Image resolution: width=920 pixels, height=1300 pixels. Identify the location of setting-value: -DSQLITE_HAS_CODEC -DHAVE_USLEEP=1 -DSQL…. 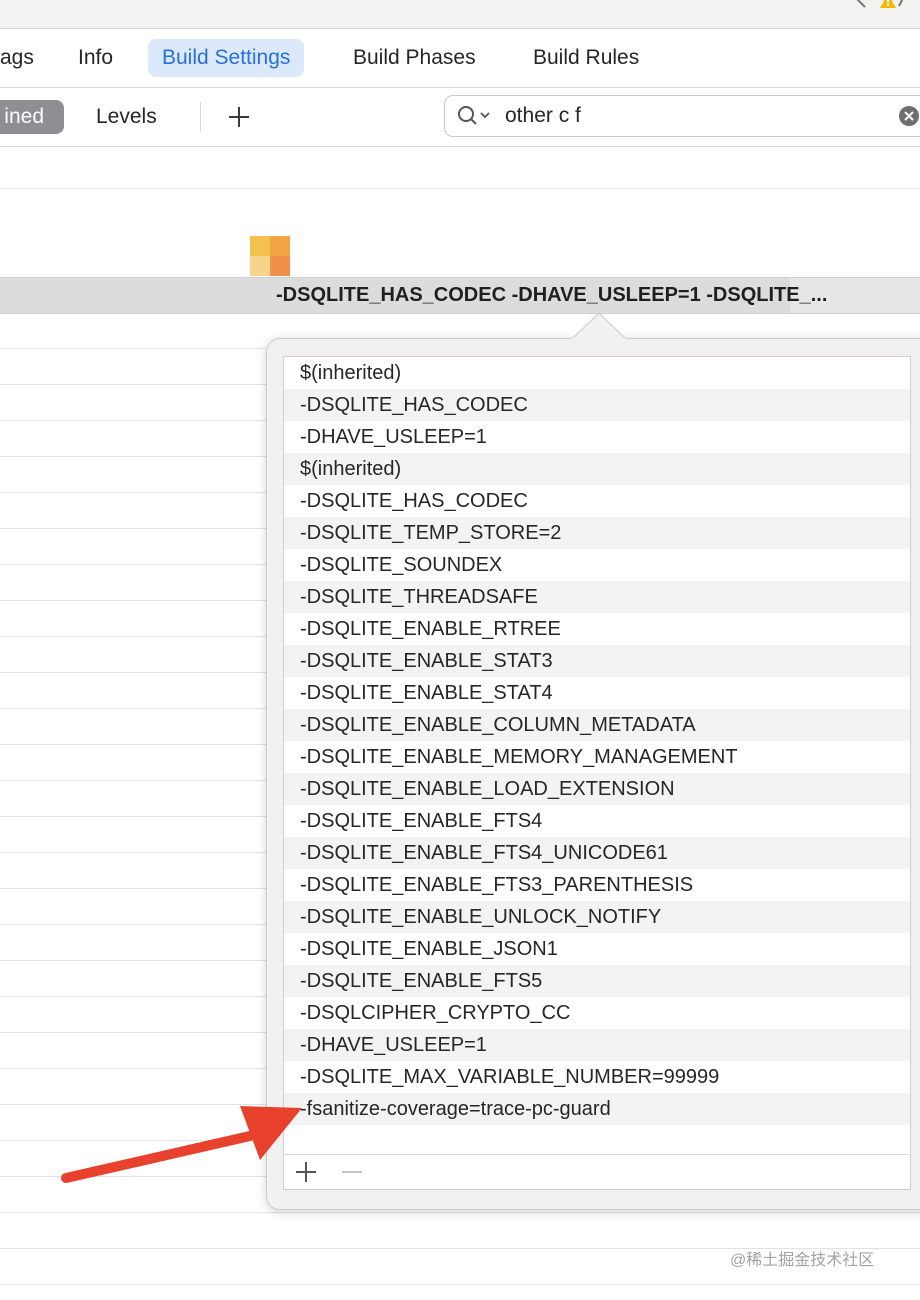
(598, 295).